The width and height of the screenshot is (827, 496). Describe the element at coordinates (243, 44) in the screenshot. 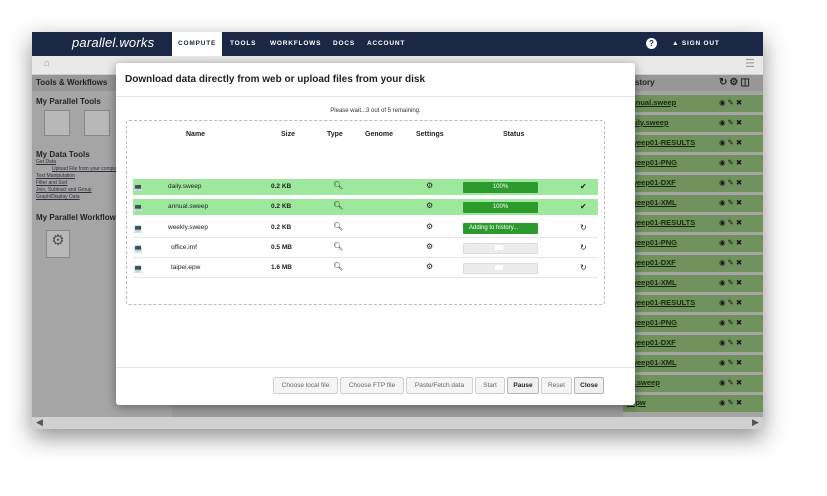

I see `nav-tools: TOOLS` at that location.